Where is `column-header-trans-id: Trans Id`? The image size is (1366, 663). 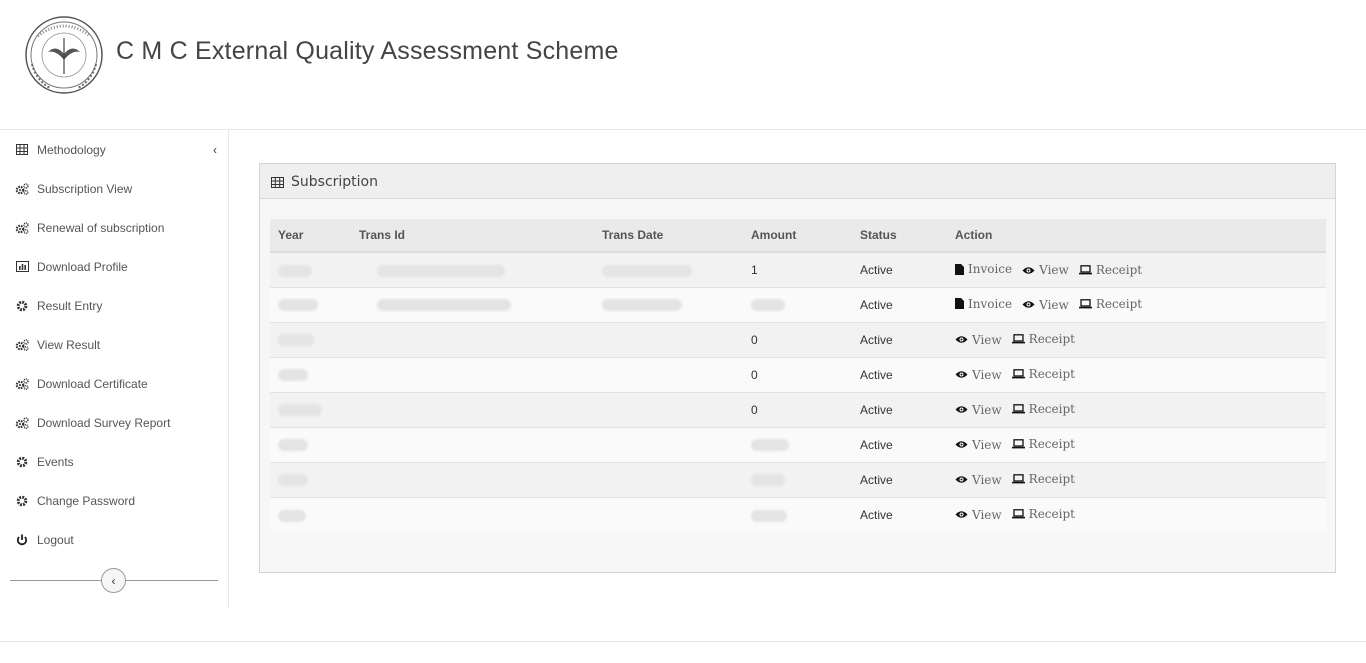 column-header-trans-id: Trans Id is located at coordinates (472, 236).